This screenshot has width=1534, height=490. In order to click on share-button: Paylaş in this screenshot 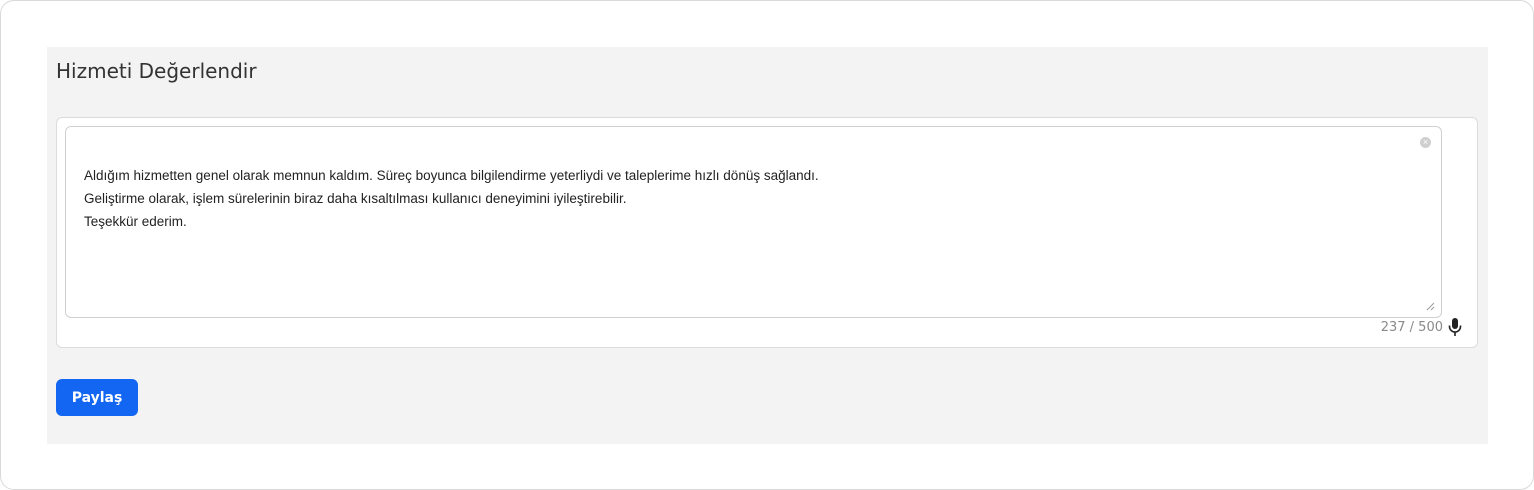, I will do `click(97, 397)`.